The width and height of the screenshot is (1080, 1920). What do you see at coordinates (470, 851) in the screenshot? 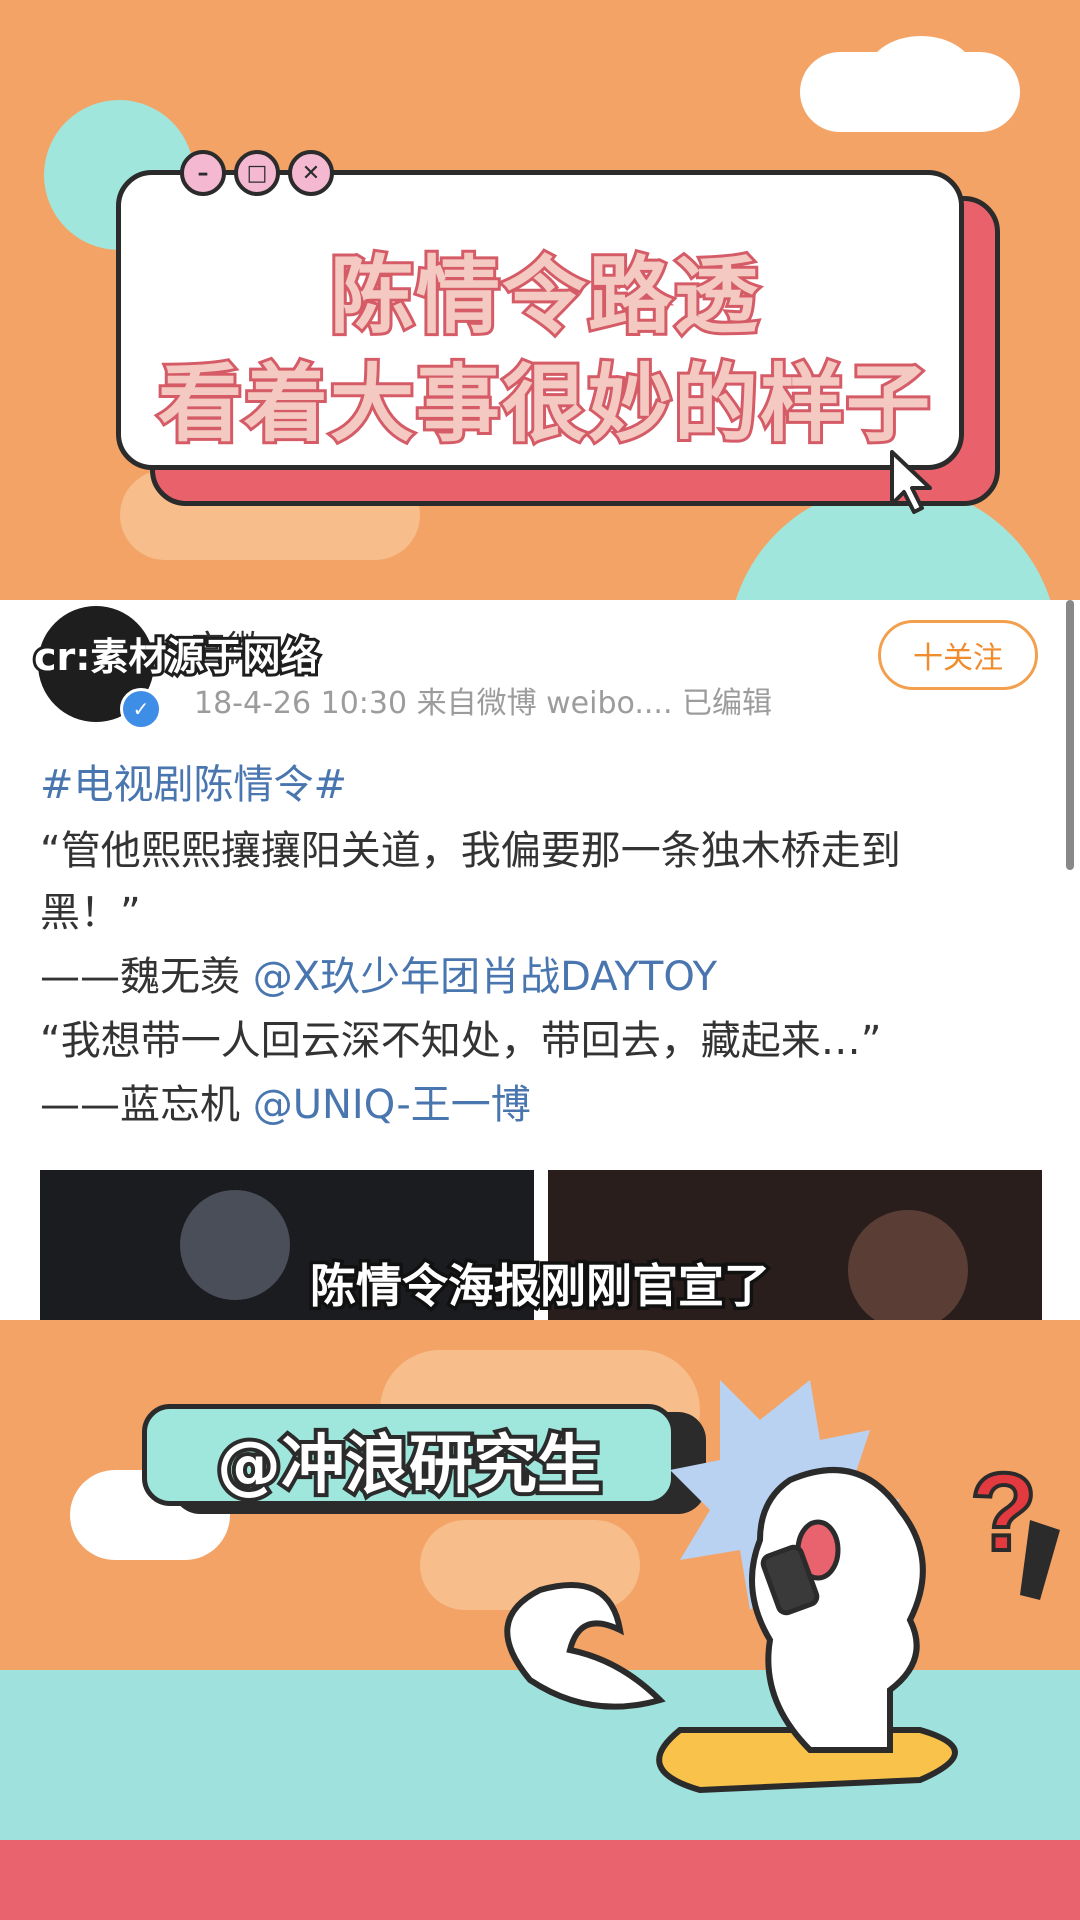
I see `quote1-line1: “管他熙熙攘攘阳关道，我偏要那一条独木桥走到` at bounding box center [470, 851].